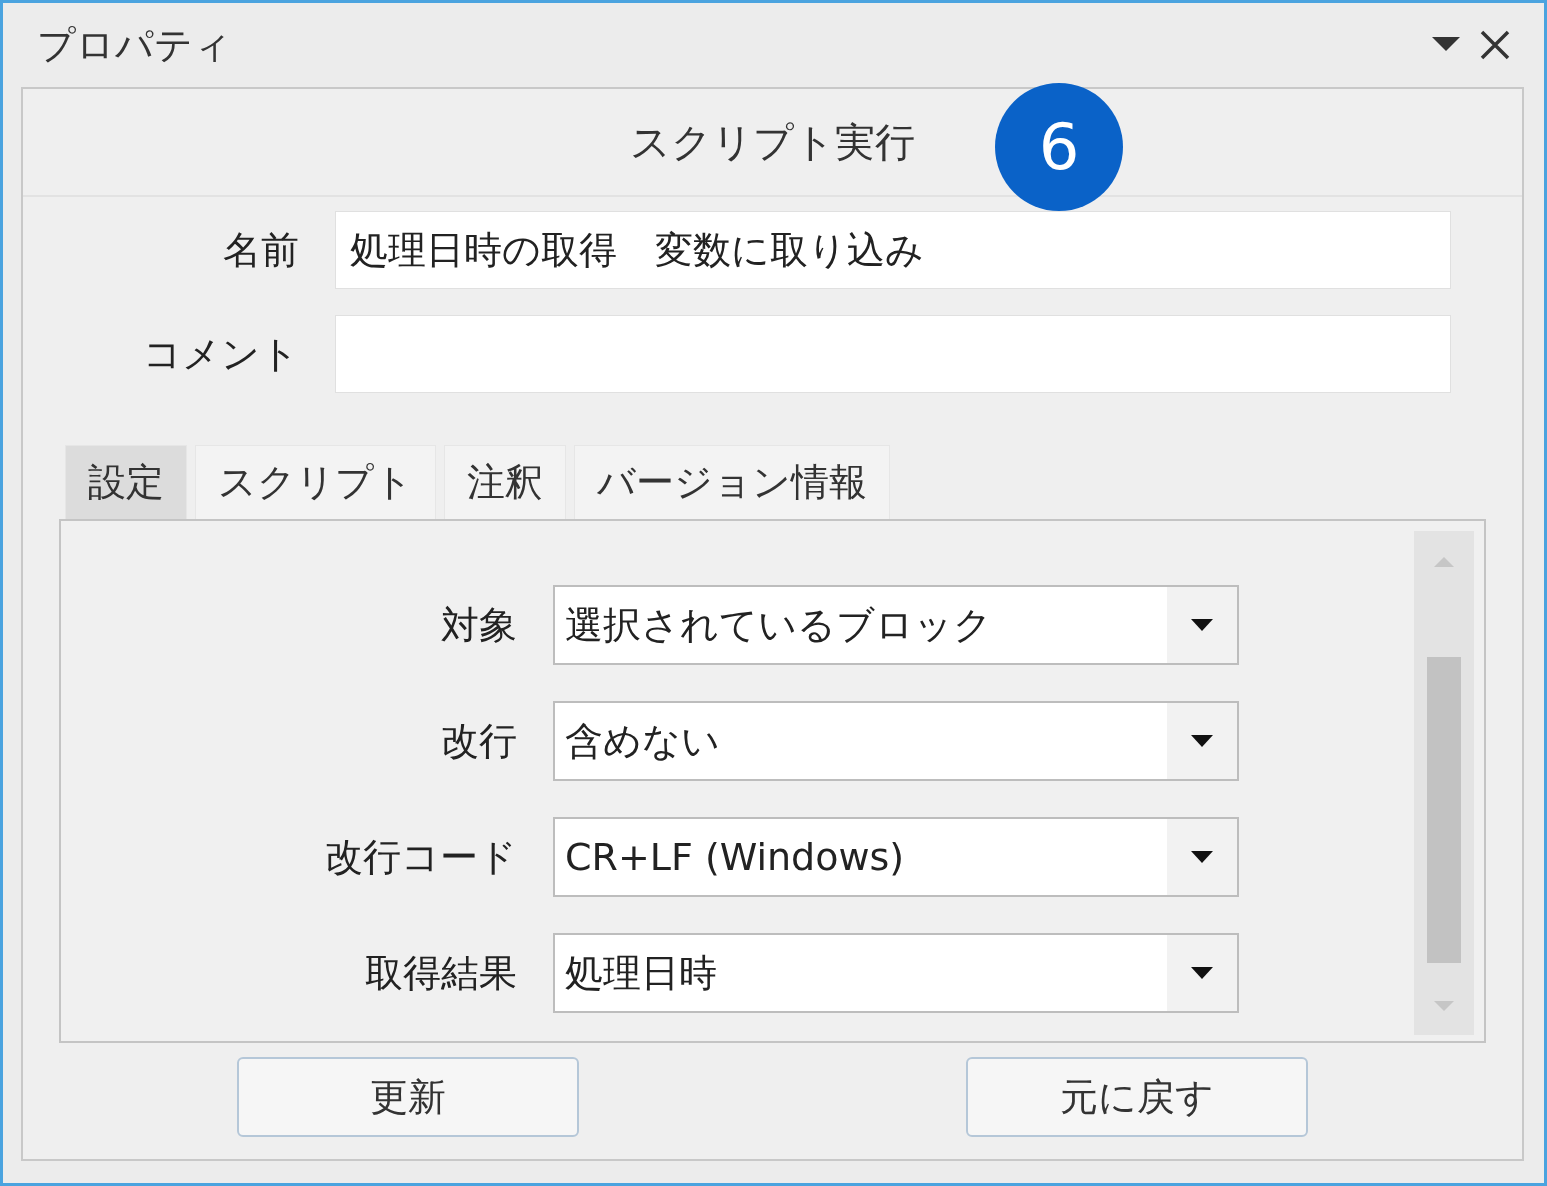 This screenshot has height=1186, width=1547. Describe the element at coordinates (1444, 561) in the screenshot. I see `scroll-up-arrow-icon` at that location.